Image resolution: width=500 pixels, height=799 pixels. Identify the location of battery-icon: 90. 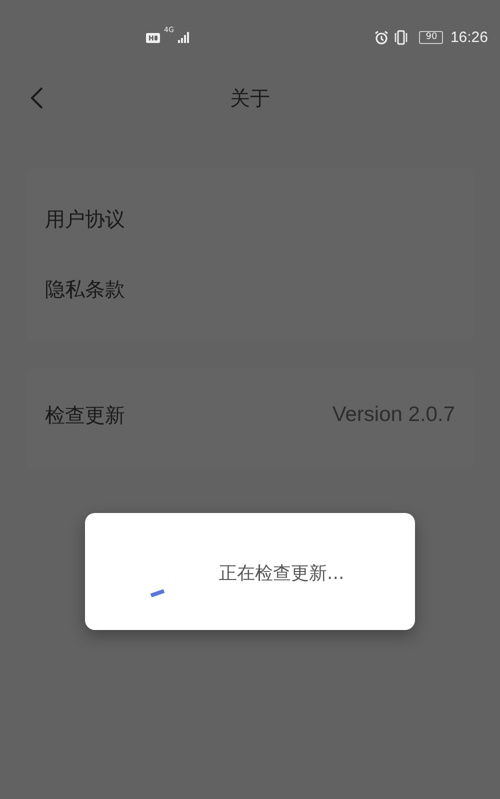
(431, 37).